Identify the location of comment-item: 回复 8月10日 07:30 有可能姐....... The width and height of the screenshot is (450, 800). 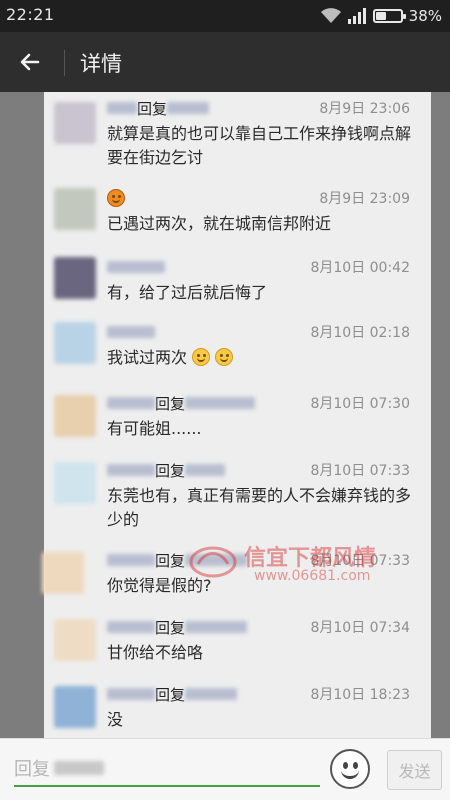
(237, 418).